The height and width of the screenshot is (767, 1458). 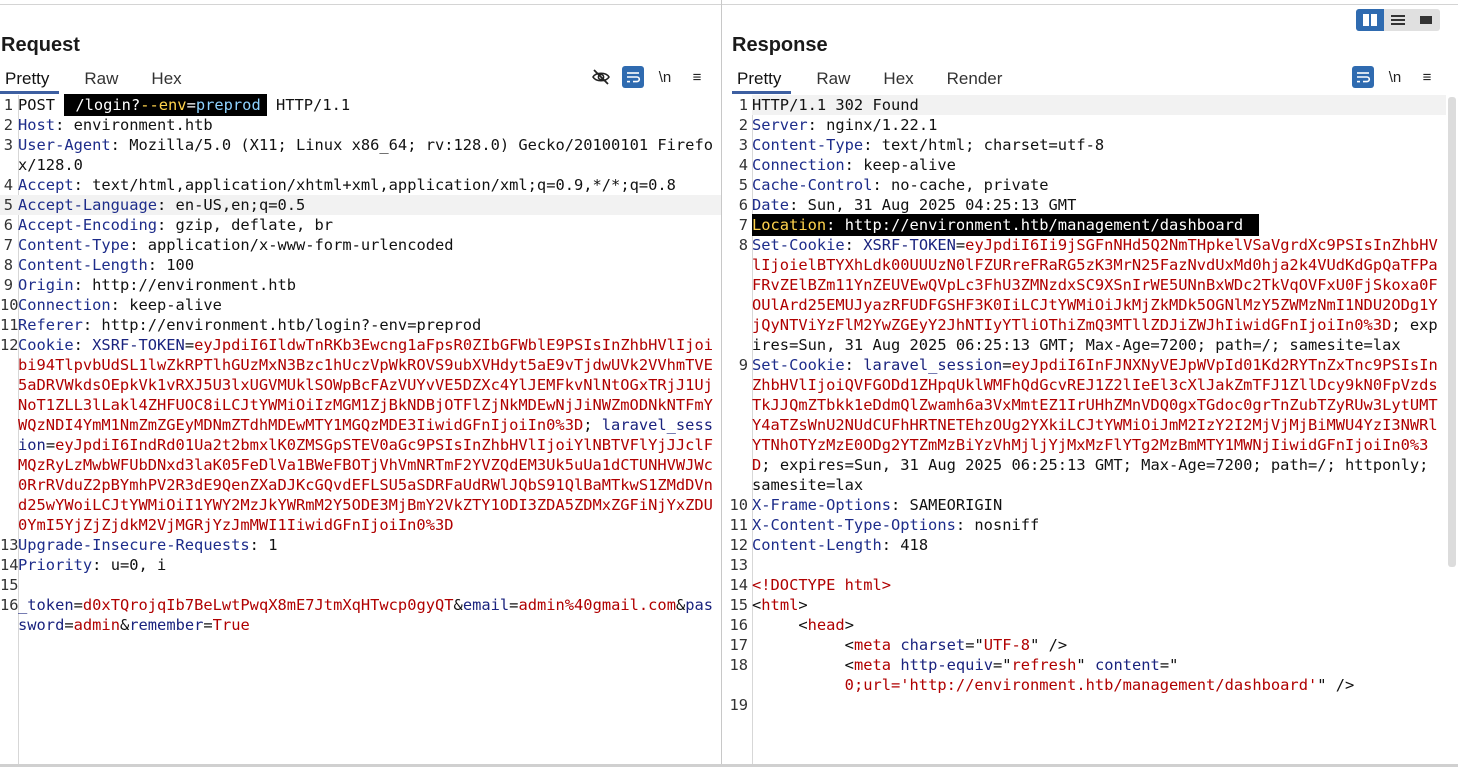 What do you see at coordinates (166, 625) in the screenshot?
I see `body-param-name: remember` at bounding box center [166, 625].